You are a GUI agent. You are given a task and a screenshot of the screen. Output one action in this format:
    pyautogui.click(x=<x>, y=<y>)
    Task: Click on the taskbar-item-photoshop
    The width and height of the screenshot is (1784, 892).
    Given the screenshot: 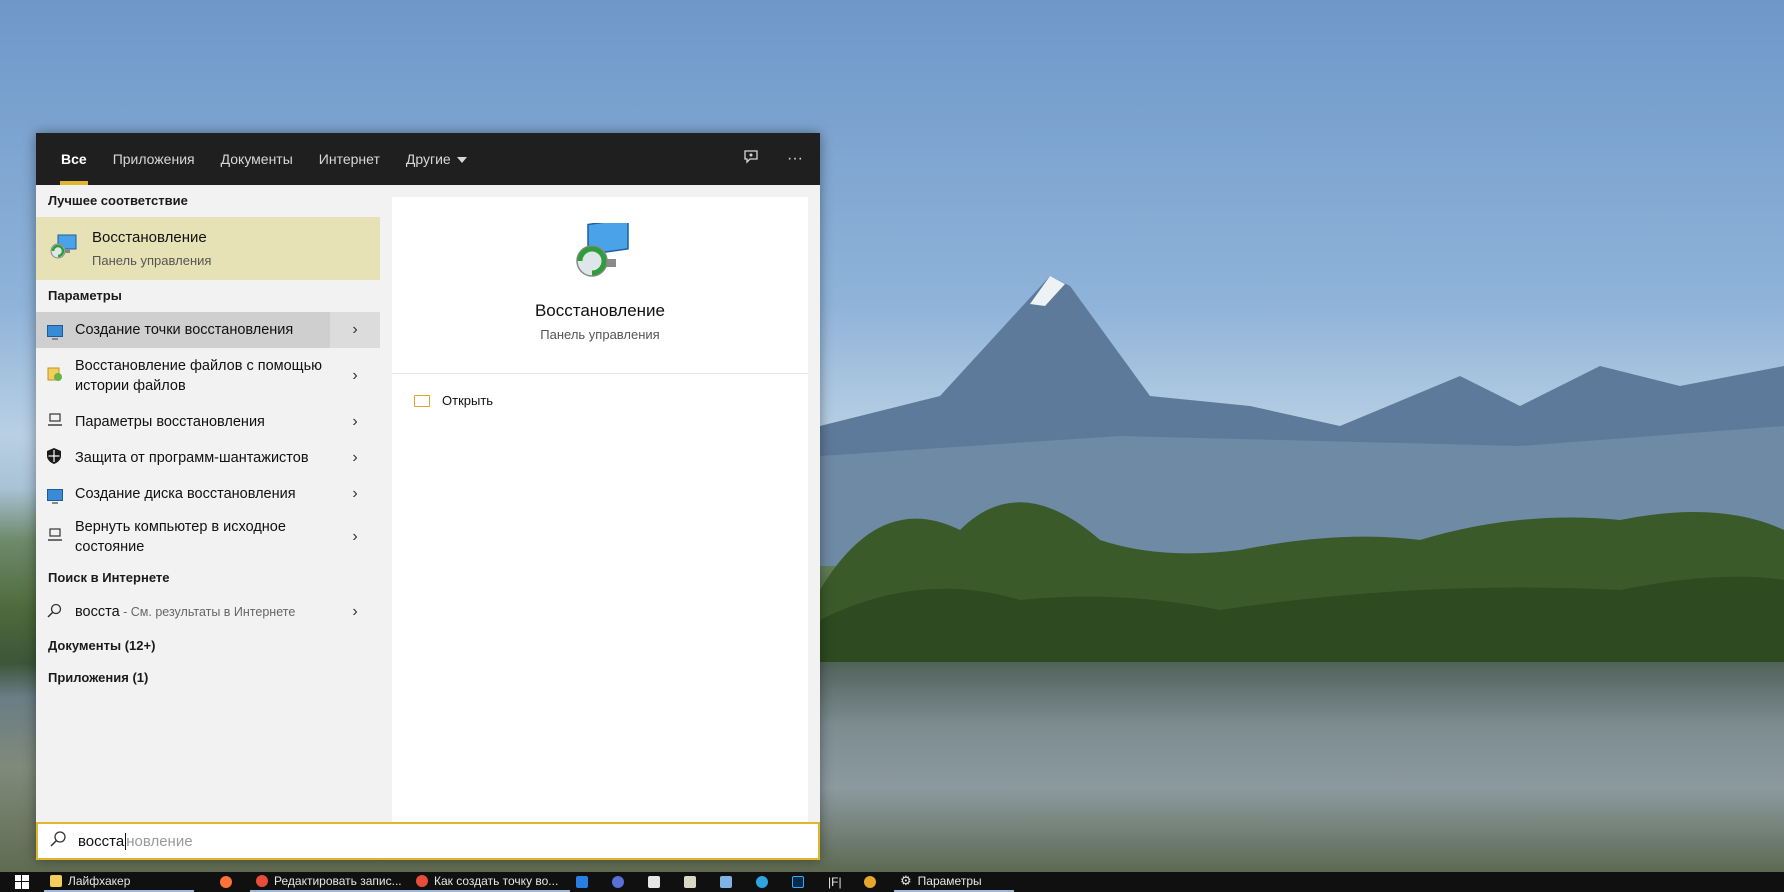 What is the action you would take?
    pyautogui.click(x=804, y=882)
    